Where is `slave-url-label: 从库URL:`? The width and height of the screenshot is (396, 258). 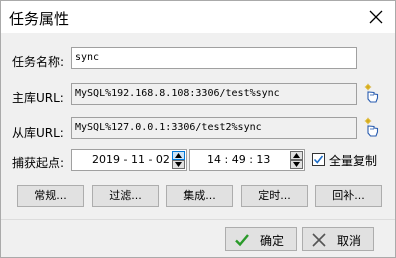
slave-url-label: 从库URL: is located at coordinates (38, 133).